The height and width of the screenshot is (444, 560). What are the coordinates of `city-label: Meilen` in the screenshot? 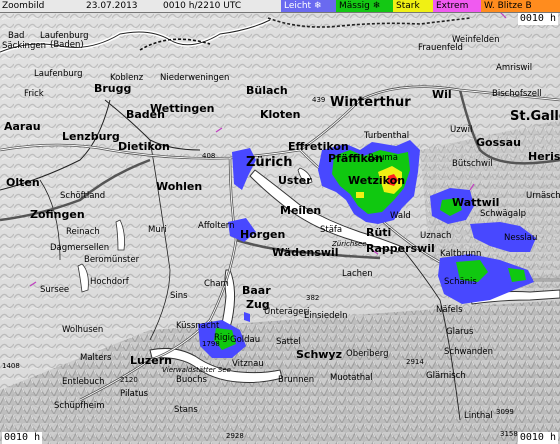 It's located at (300, 210).